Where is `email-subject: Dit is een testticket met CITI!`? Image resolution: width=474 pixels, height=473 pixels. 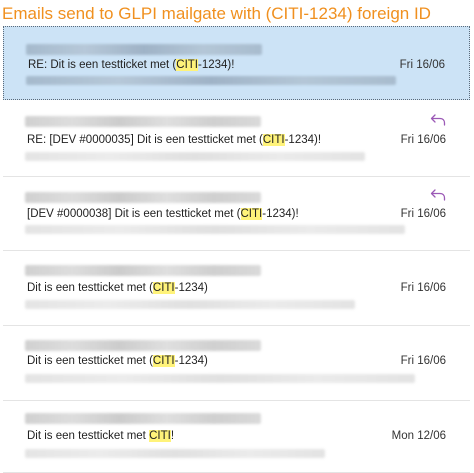 email-subject: Dit is een testticket met CITI! is located at coordinates (100, 436).